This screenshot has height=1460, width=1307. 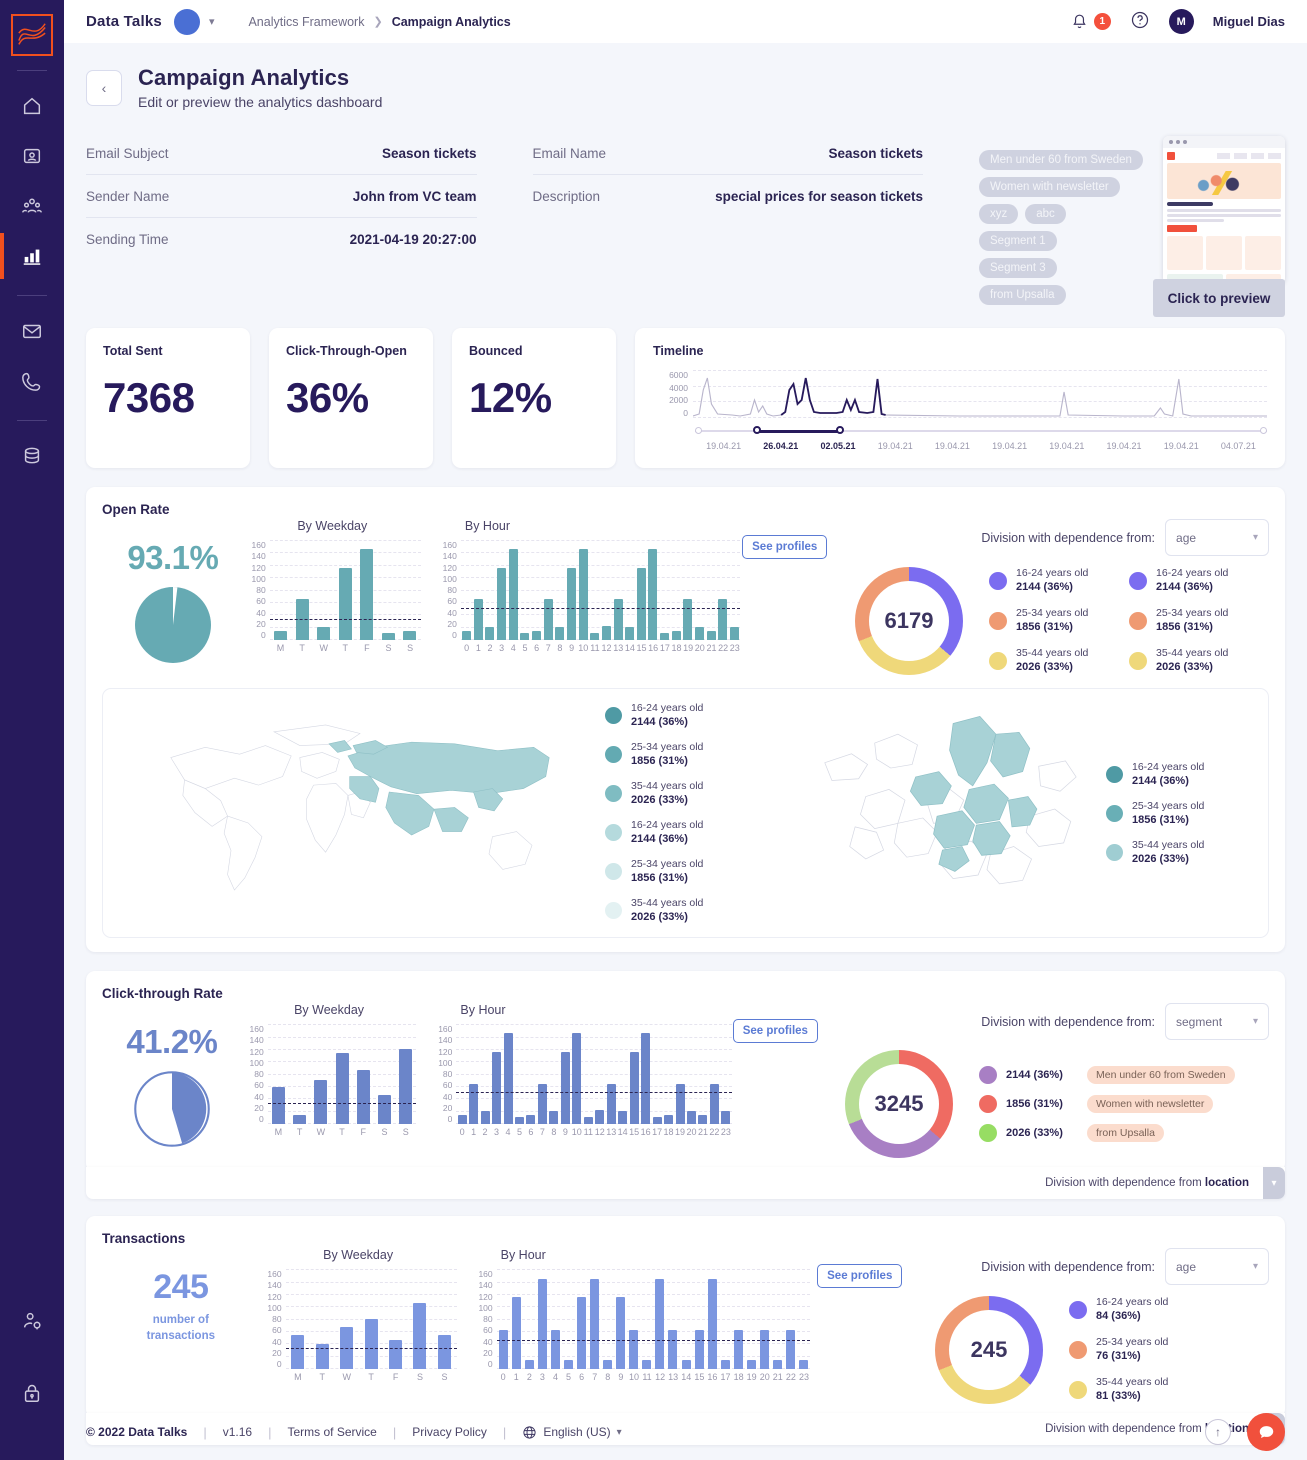 What do you see at coordinates (1018, 268) in the screenshot?
I see `segment-tag: Segment 3` at bounding box center [1018, 268].